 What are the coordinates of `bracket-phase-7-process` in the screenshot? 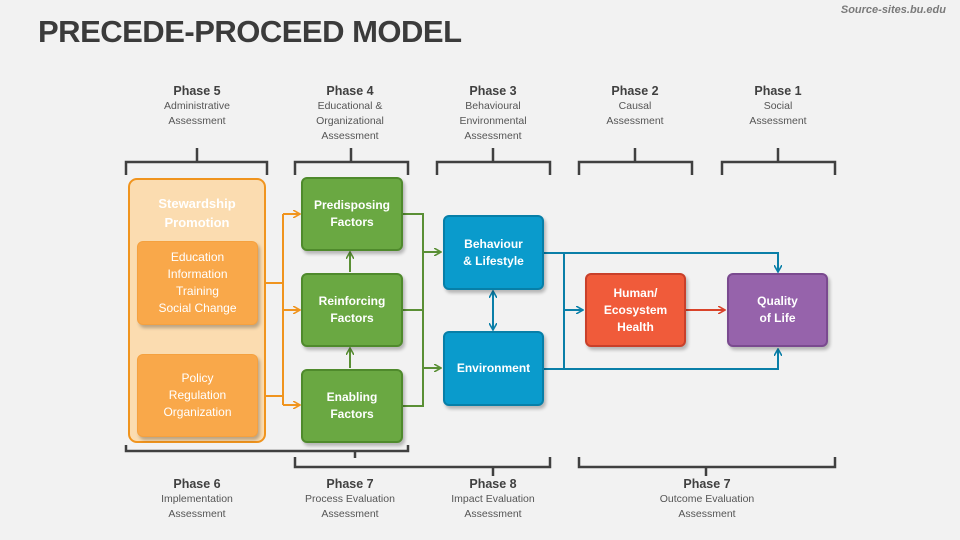 It's located at (422, 466).